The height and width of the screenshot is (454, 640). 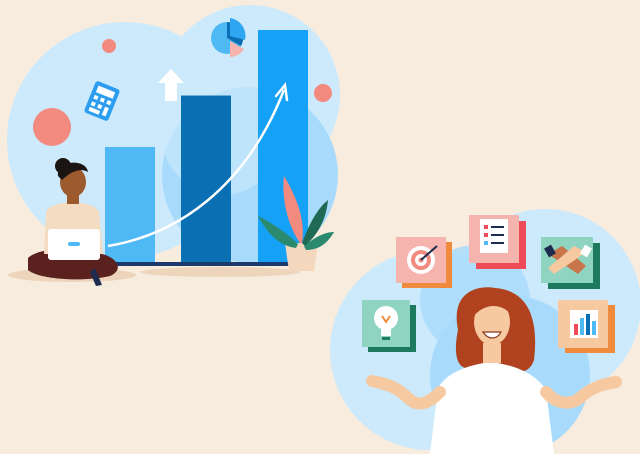 I want to click on laptop-icon, so click(x=74, y=244).